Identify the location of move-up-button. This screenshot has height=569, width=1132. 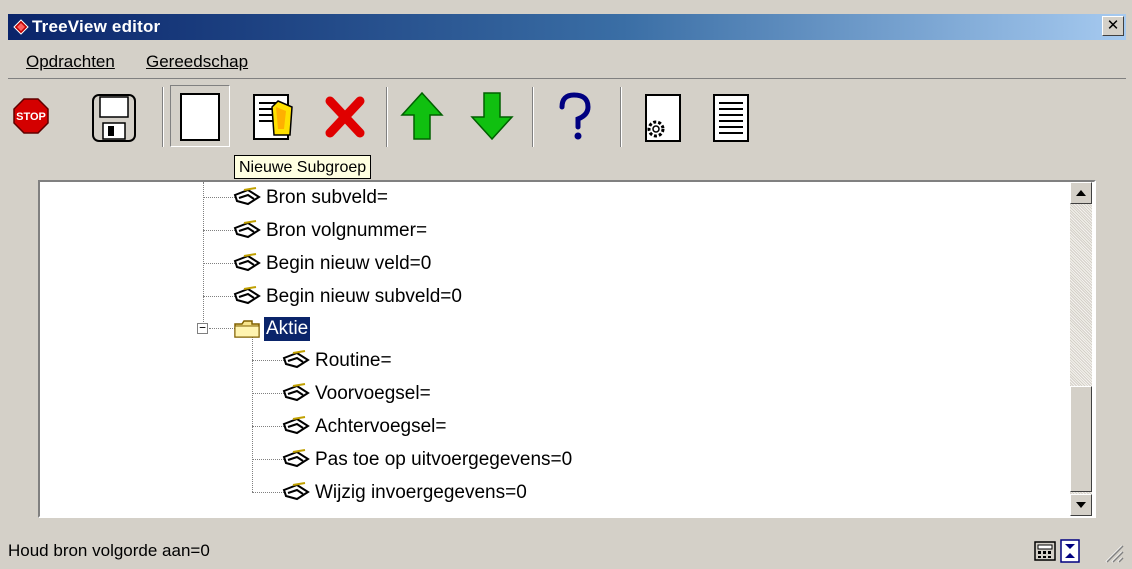
(424, 116).